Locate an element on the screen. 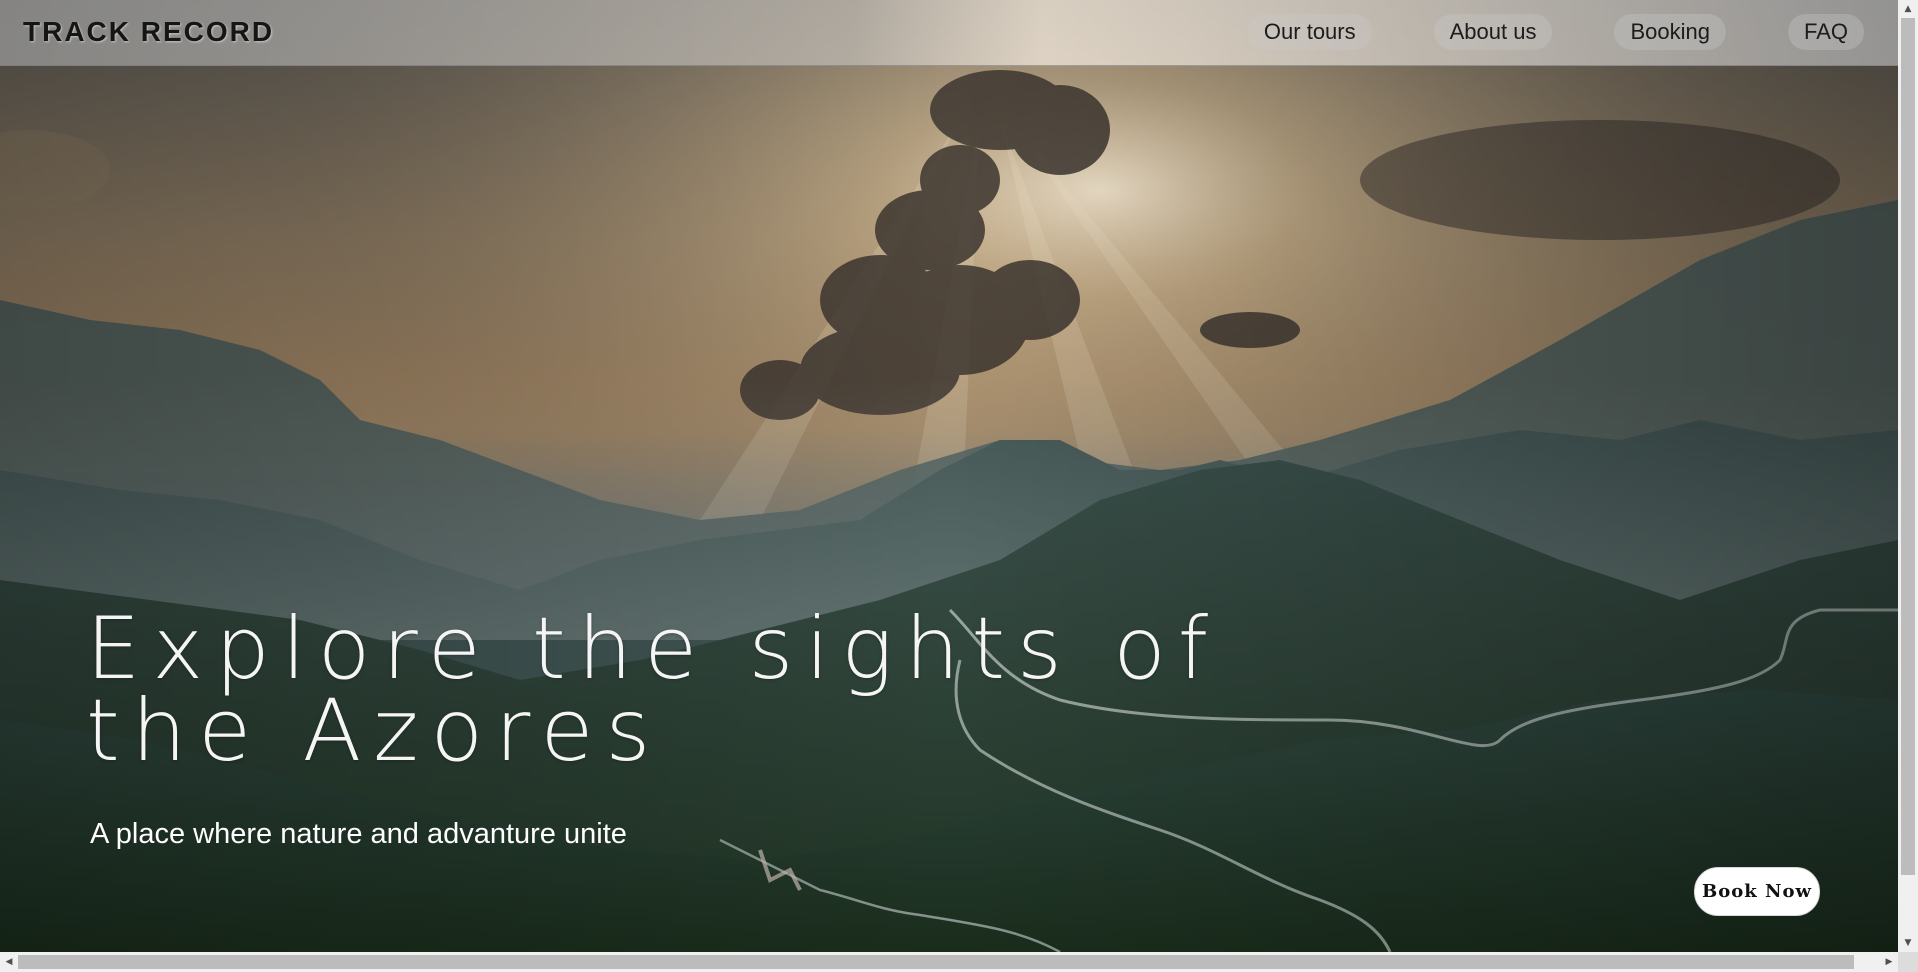  horizontal-scrollbar: ◀ ▶ is located at coordinates (949, 962).